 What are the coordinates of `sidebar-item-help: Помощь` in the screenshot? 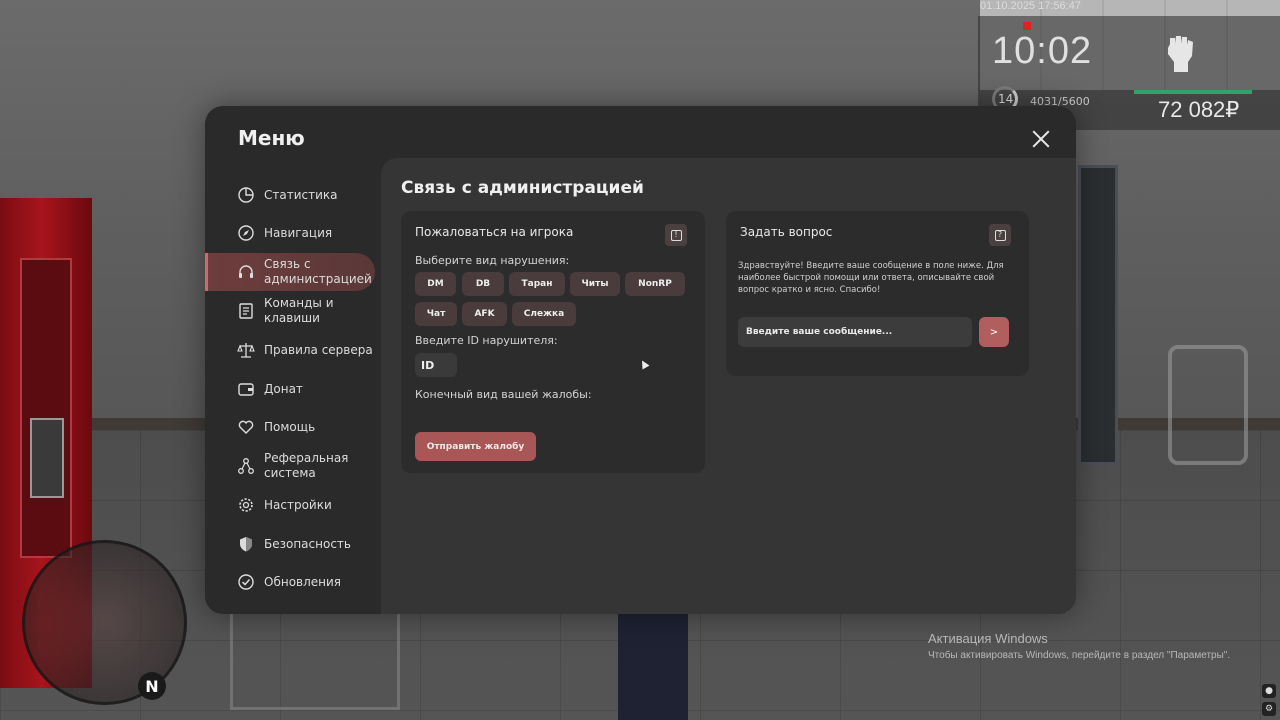 It's located at (290, 427).